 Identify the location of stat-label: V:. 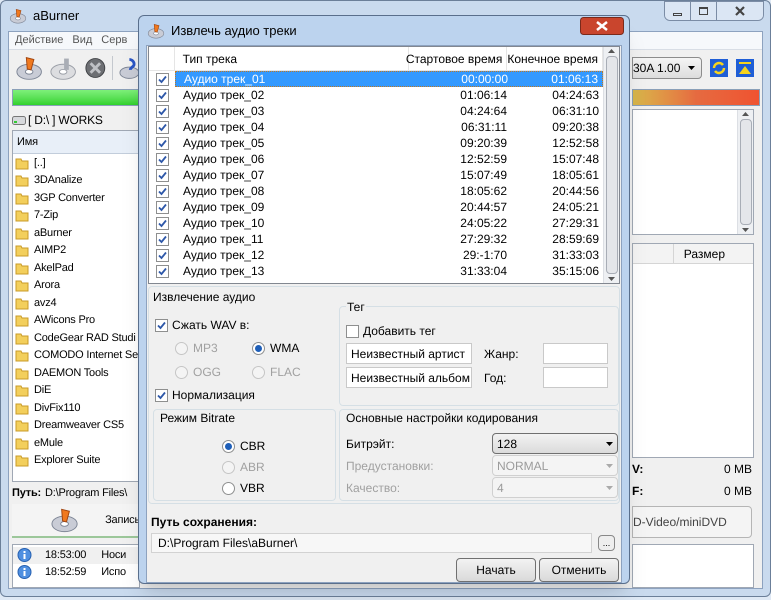
(638, 469).